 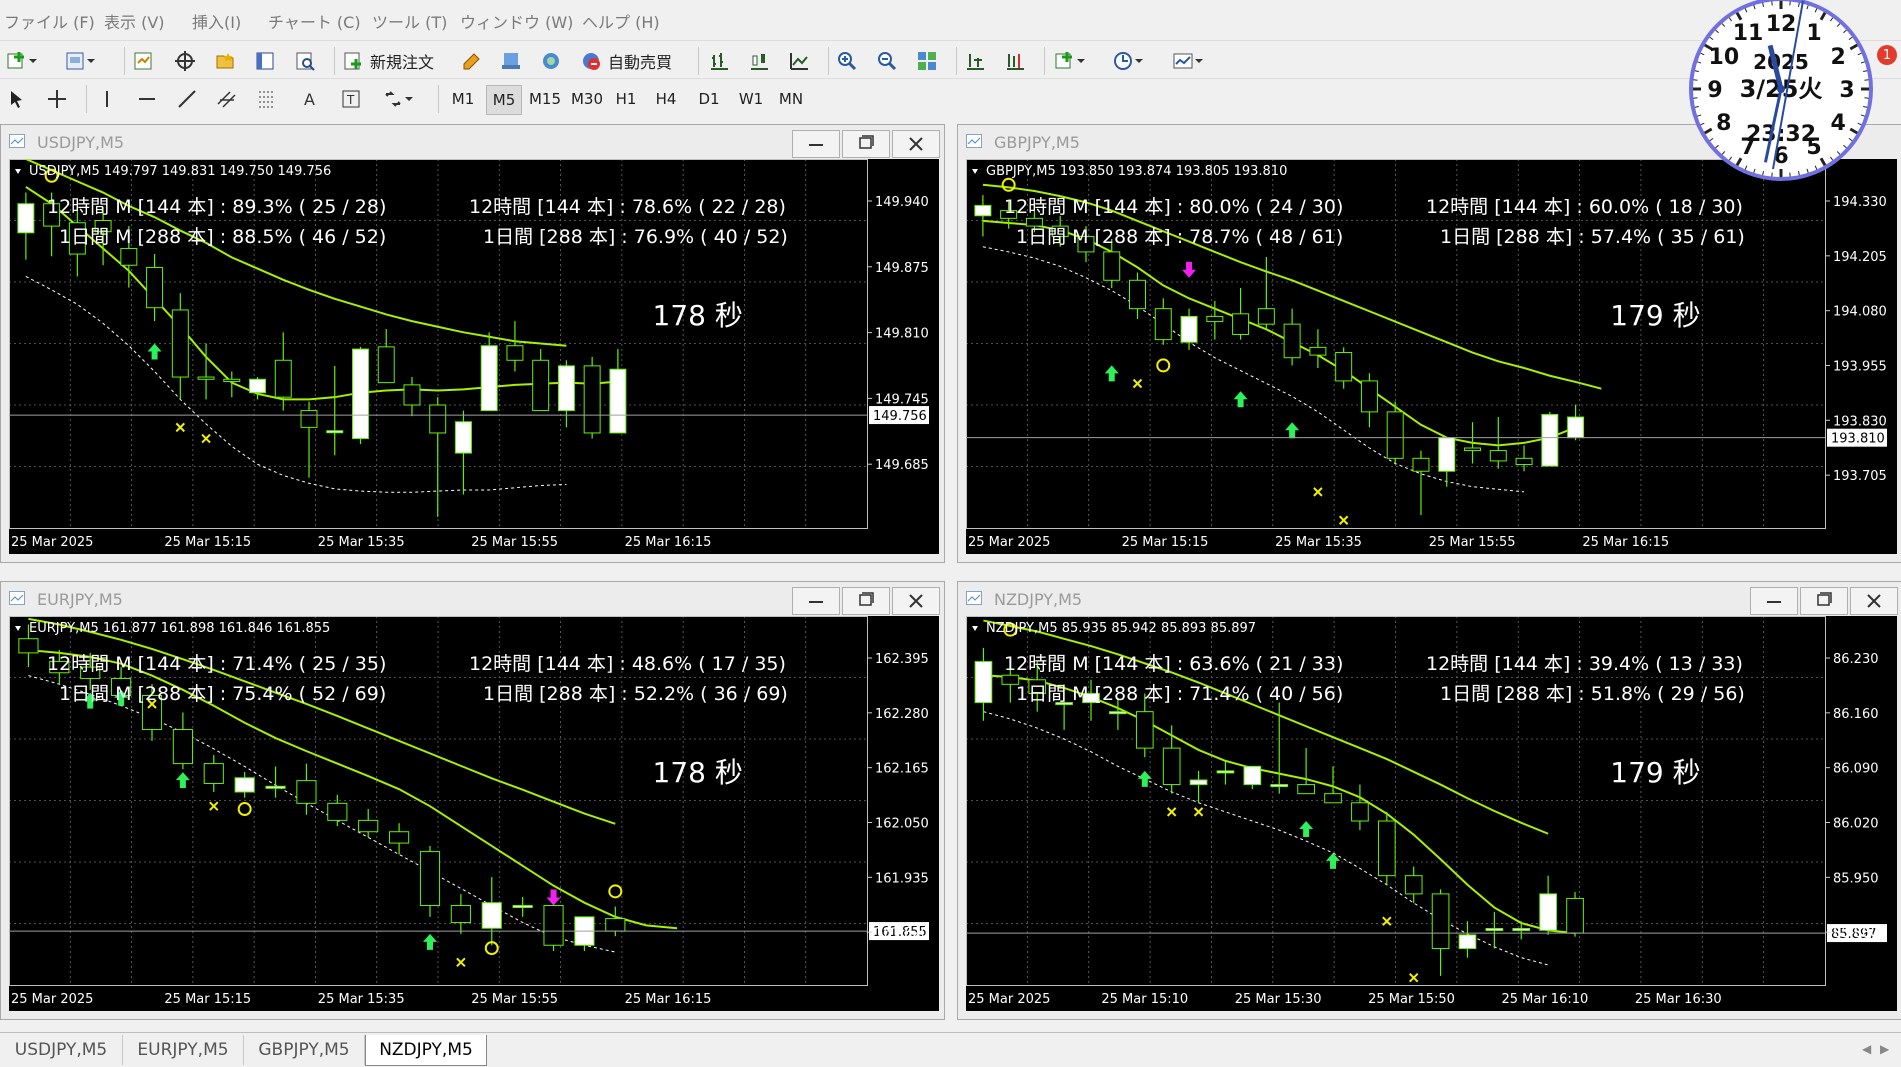 I want to click on text-tool-icon: A, so click(x=311, y=99).